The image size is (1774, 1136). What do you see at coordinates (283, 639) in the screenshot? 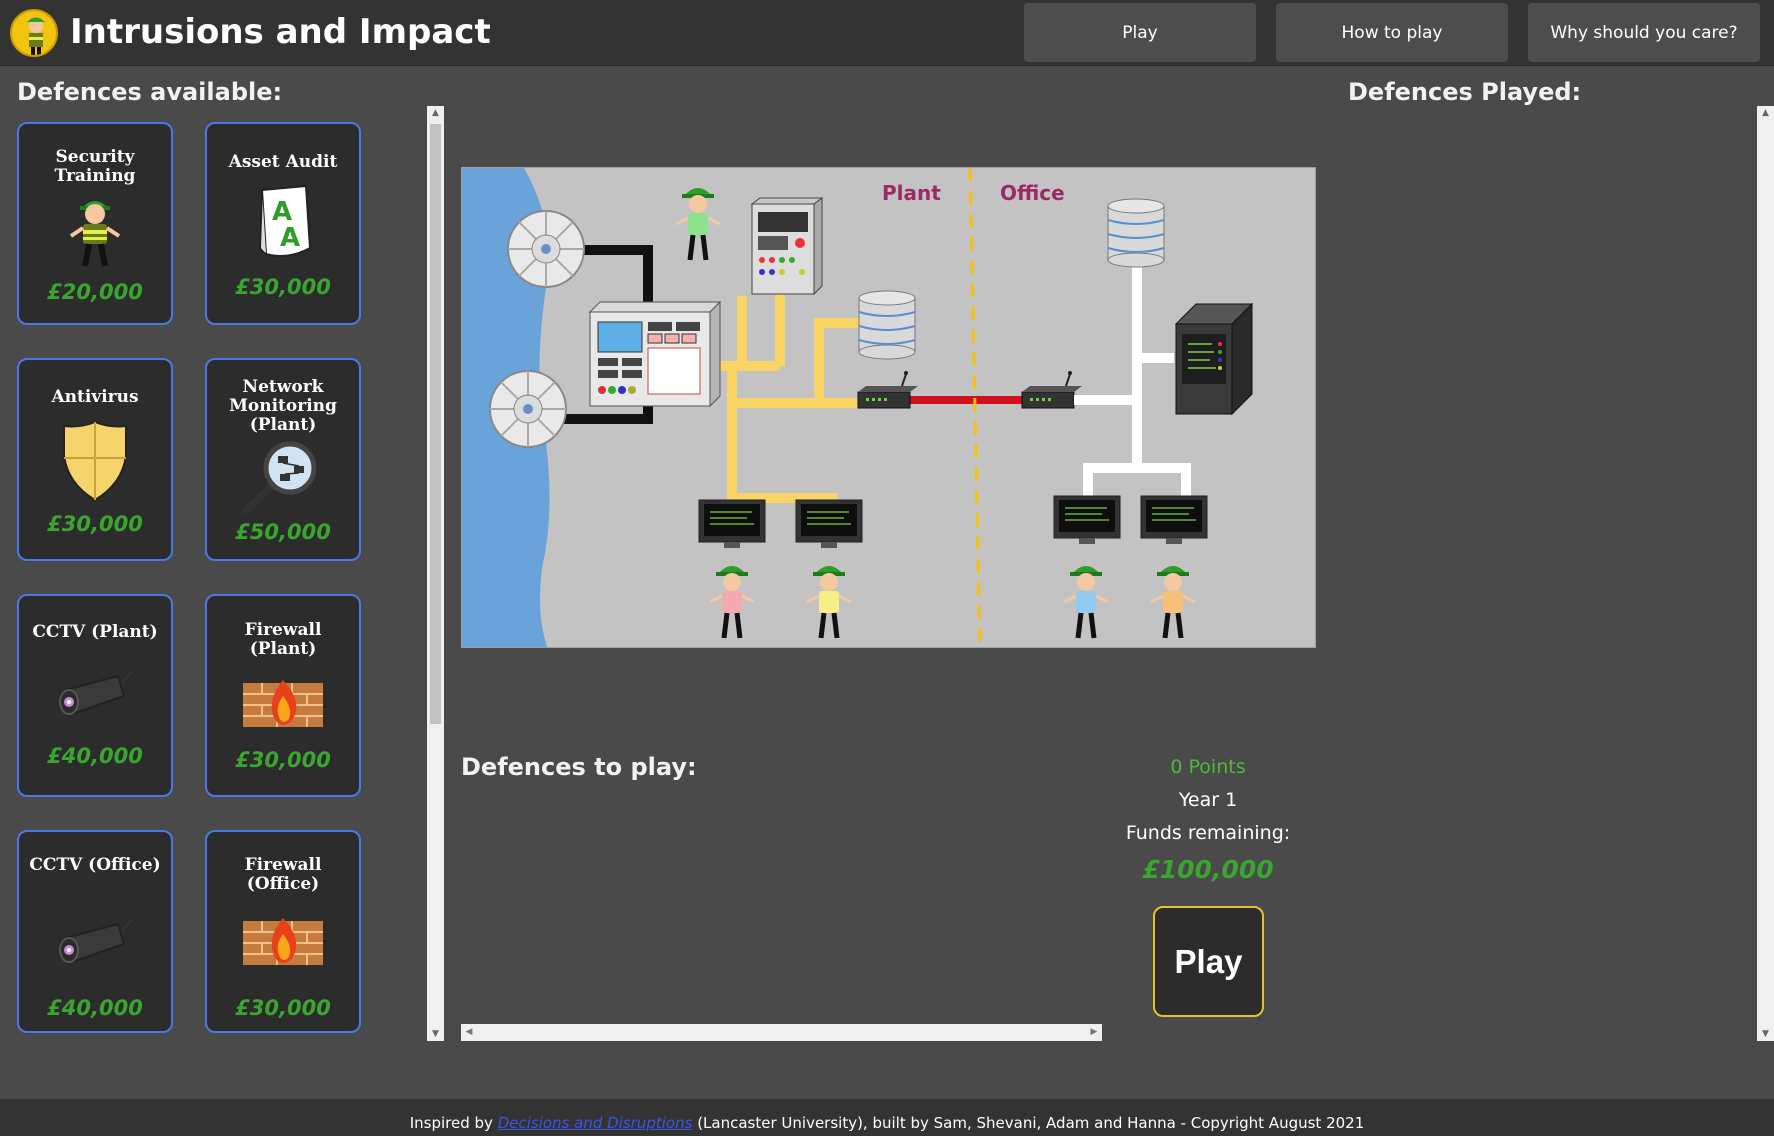
I see `card-name: Firewall (Plant)` at bounding box center [283, 639].